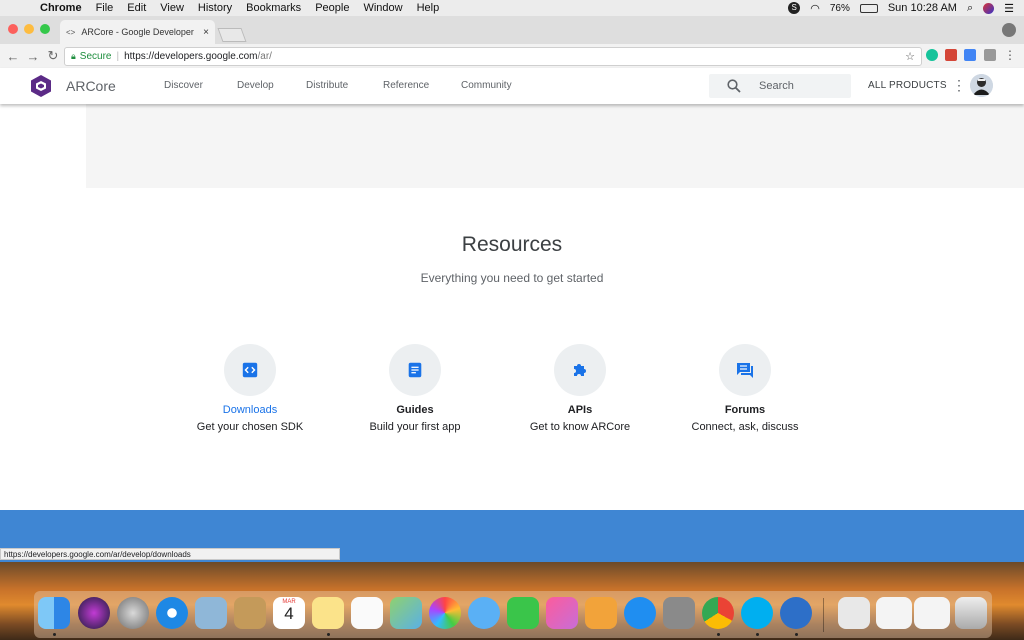 The width and height of the screenshot is (1024, 640). What do you see at coordinates (815, 8) in the screenshot?
I see `wifi-icon: ◠` at bounding box center [815, 8].